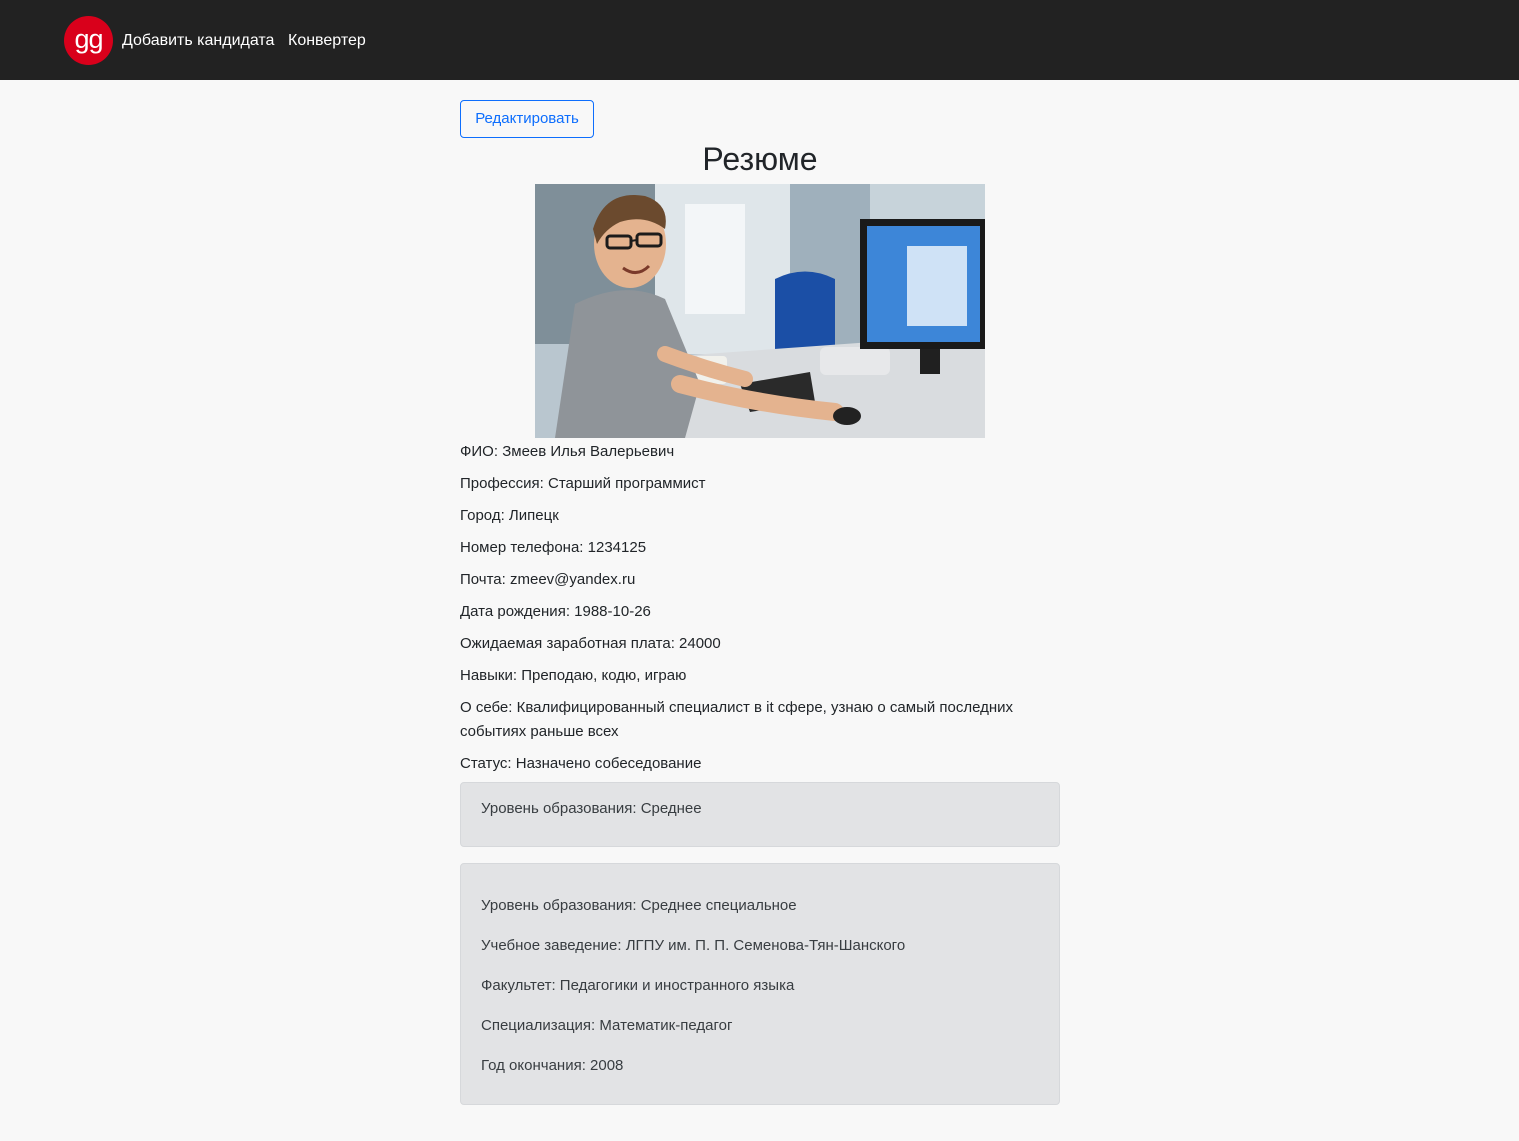 Image resolution: width=1519 pixels, height=1141 pixels. Describe the element at coordinates (759, 40) in the screenshot. I see `top-navbar: gg Добавить кандидата Конвертер` at that location.